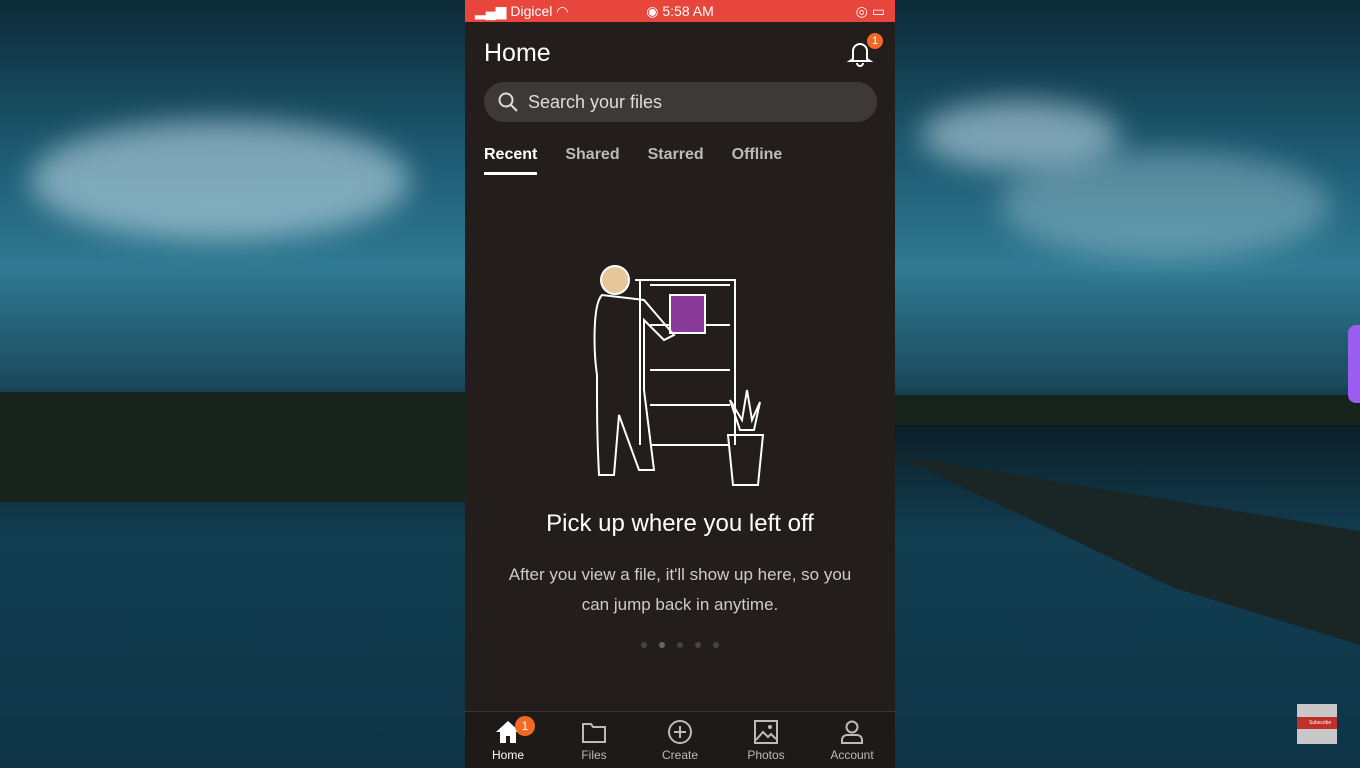 This screenshot has height=768, width=1360. I want to click on nav-label: Files, so click(594, 755).